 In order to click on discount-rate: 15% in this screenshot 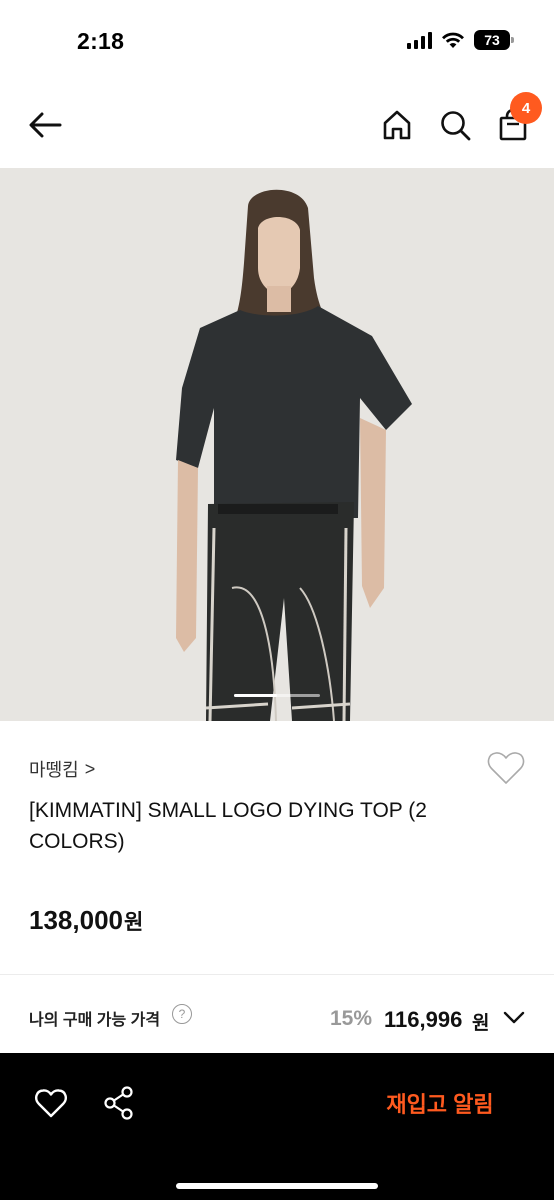, I will do `click(351, 1018)`.